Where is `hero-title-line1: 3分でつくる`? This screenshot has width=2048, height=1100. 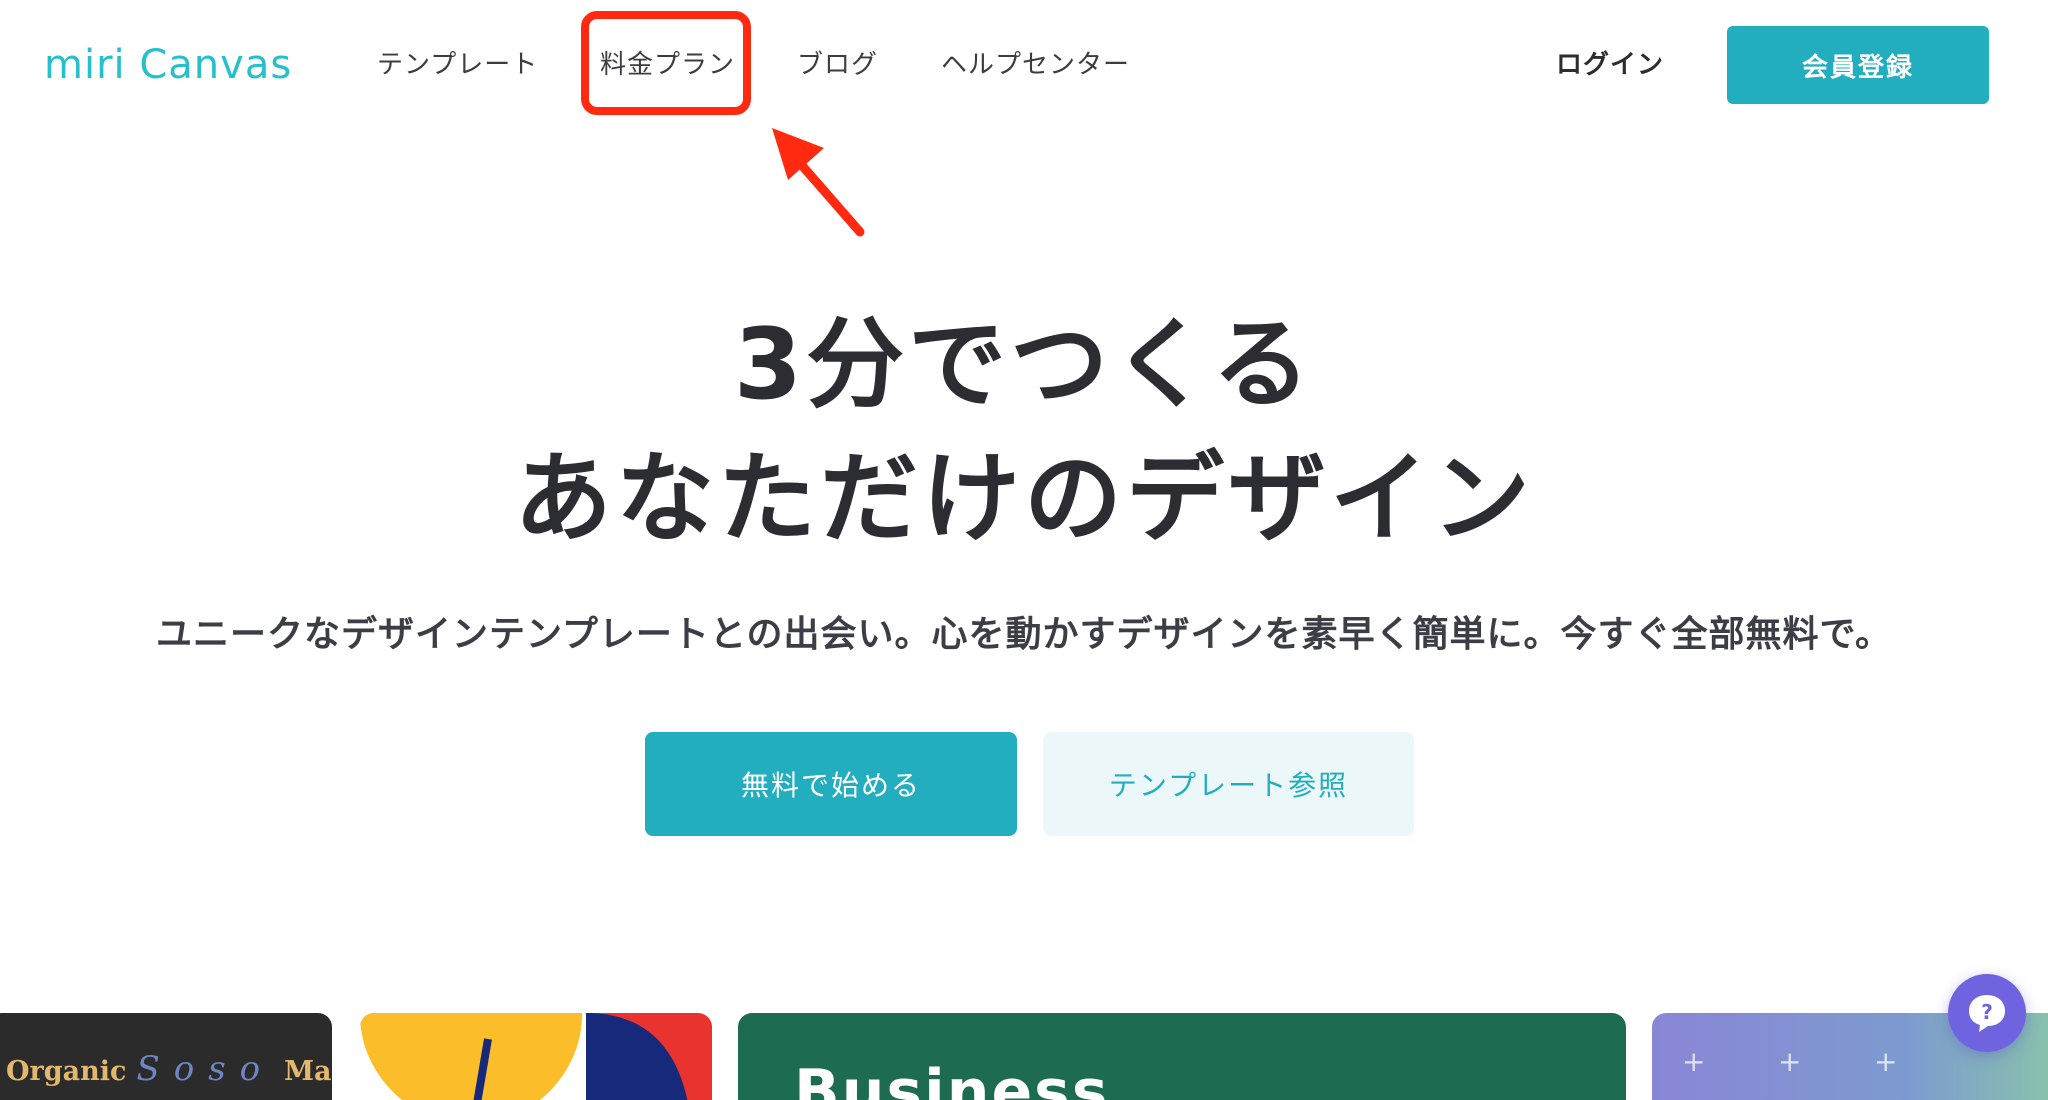 hero-title-line1: 3分でつくる is located at coordinates (1024, 365).